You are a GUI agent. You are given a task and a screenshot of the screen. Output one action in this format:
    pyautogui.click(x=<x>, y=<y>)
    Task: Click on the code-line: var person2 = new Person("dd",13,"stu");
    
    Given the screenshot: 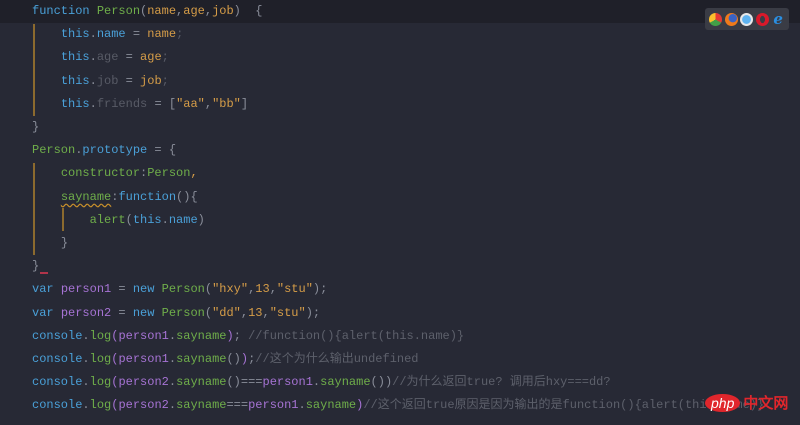 What is the action you would take?
    pyautogui.click(x=176, y=313)
    